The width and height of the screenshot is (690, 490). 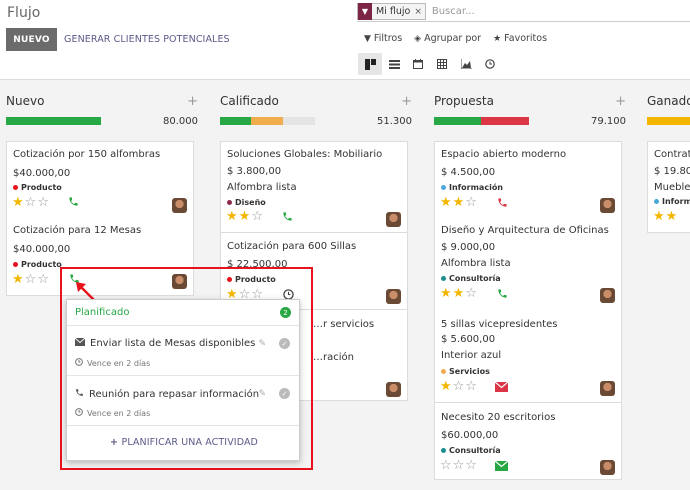 I want to click on view-switcher, so click(x=430, y=64).